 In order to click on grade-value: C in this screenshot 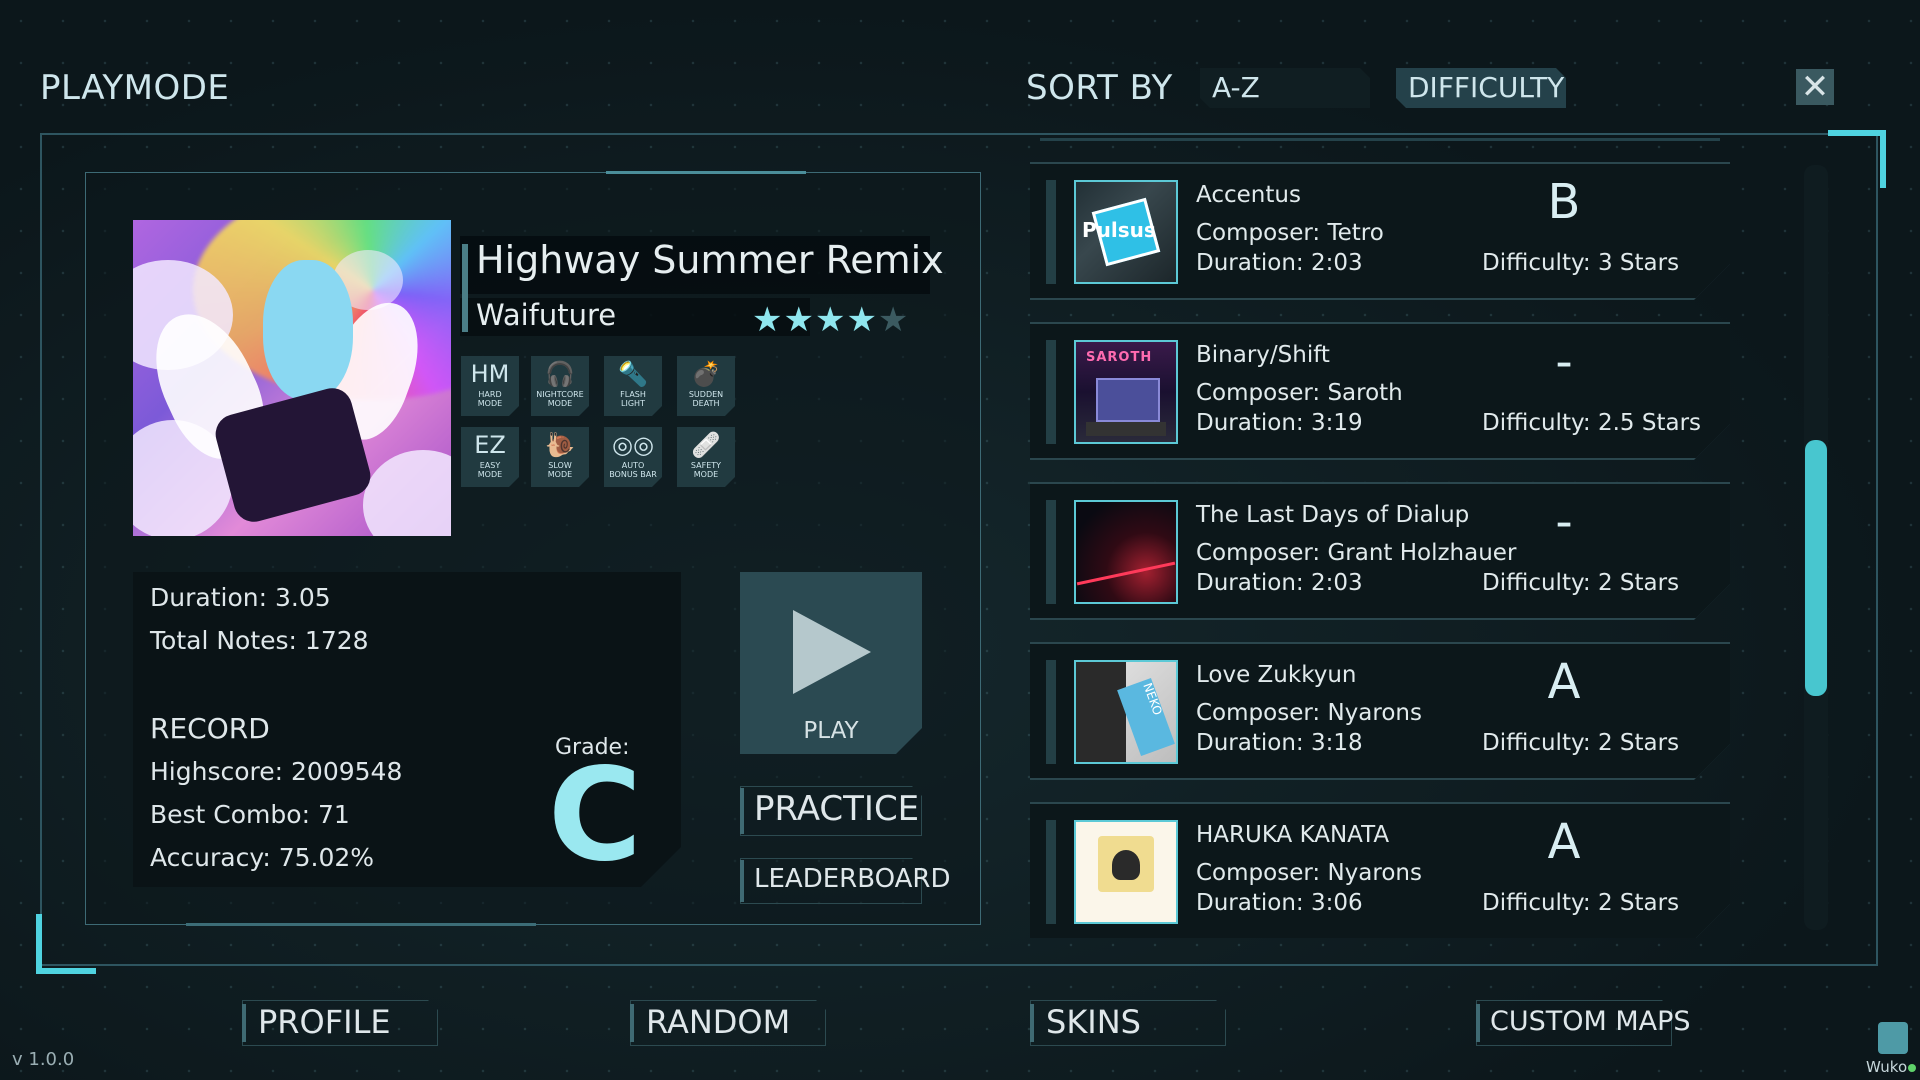, I will do `click(595, 815)`.